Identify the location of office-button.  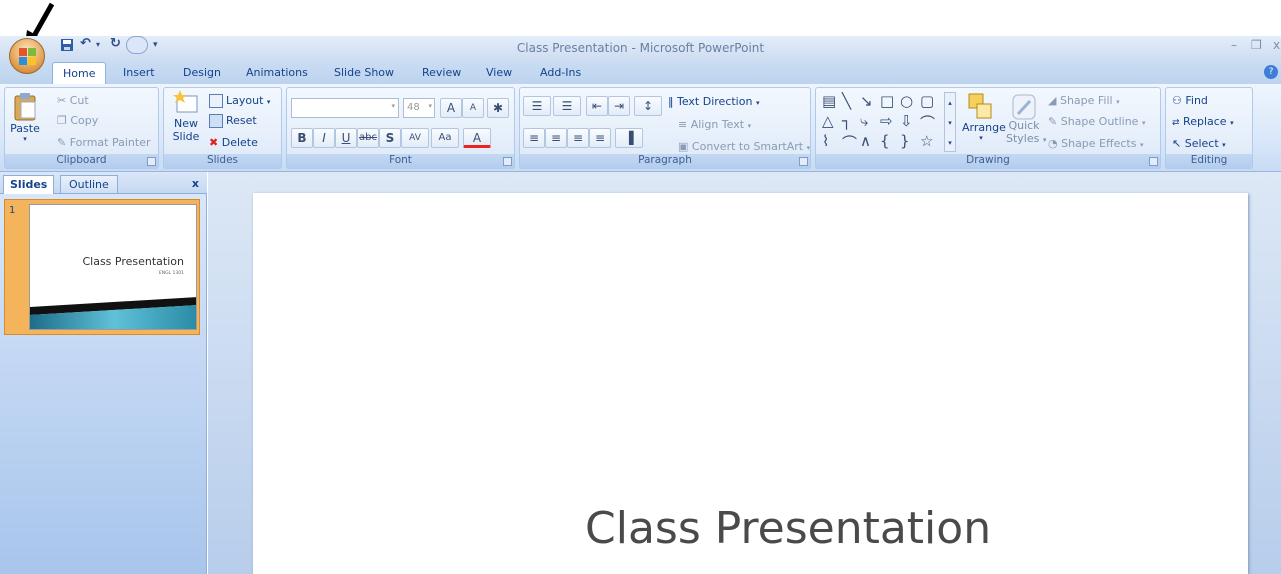
(27, 56).